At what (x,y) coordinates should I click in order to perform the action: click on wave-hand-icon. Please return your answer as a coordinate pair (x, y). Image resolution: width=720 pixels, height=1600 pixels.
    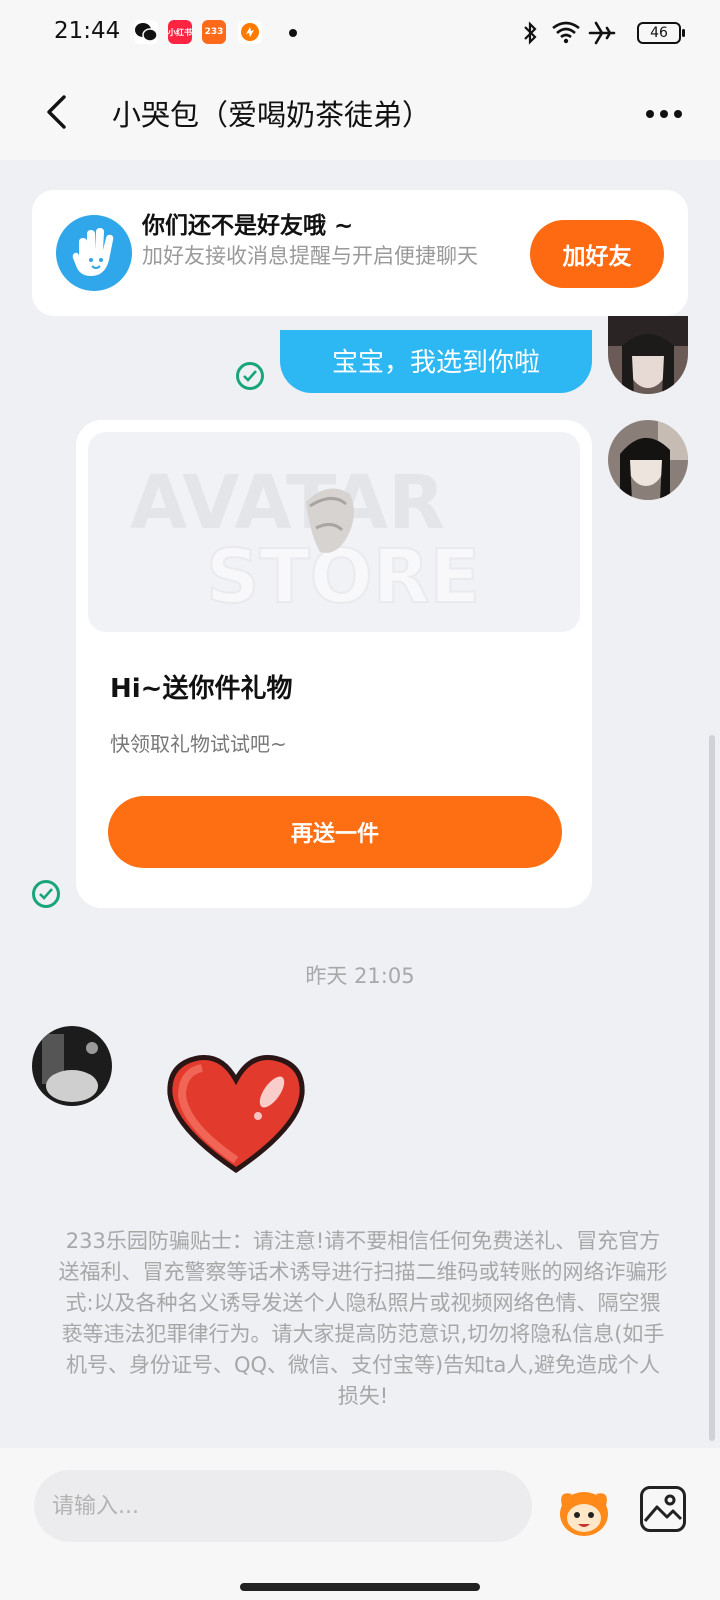
    Looking at the image, I should click on (94, 253).